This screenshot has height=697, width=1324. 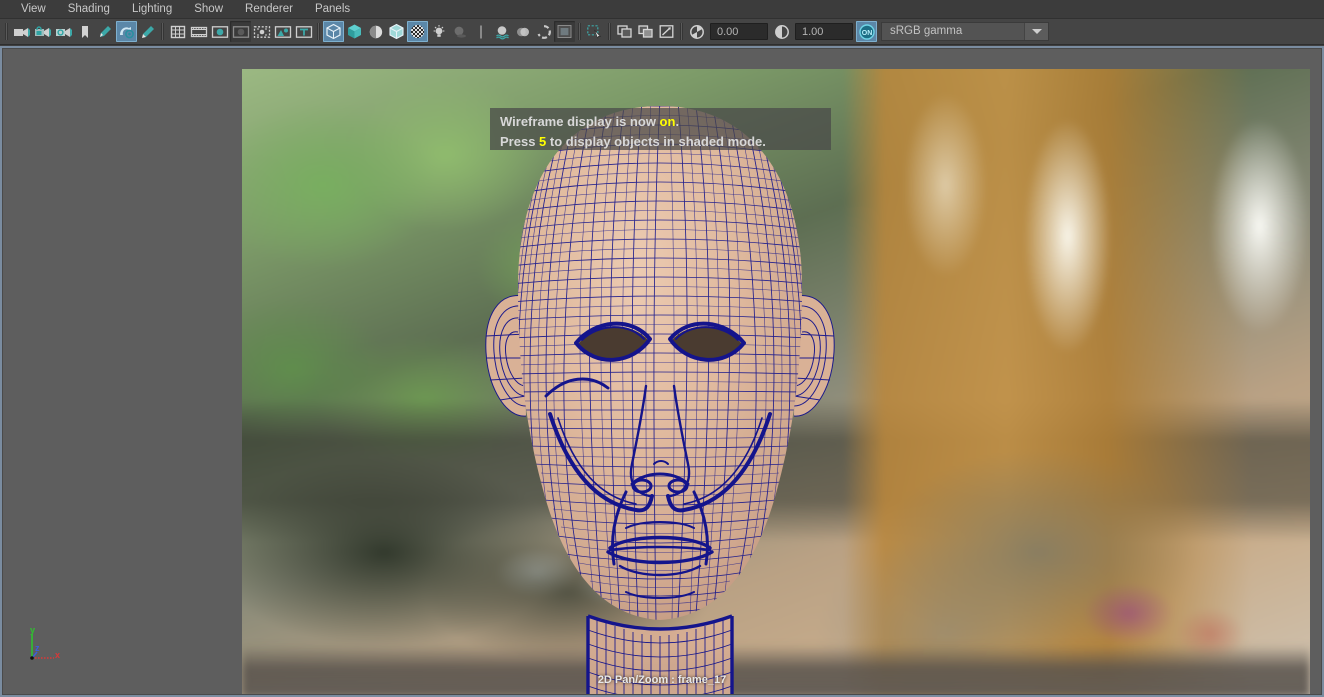 I want to click on gamma-input, so click(x=824, y=31).